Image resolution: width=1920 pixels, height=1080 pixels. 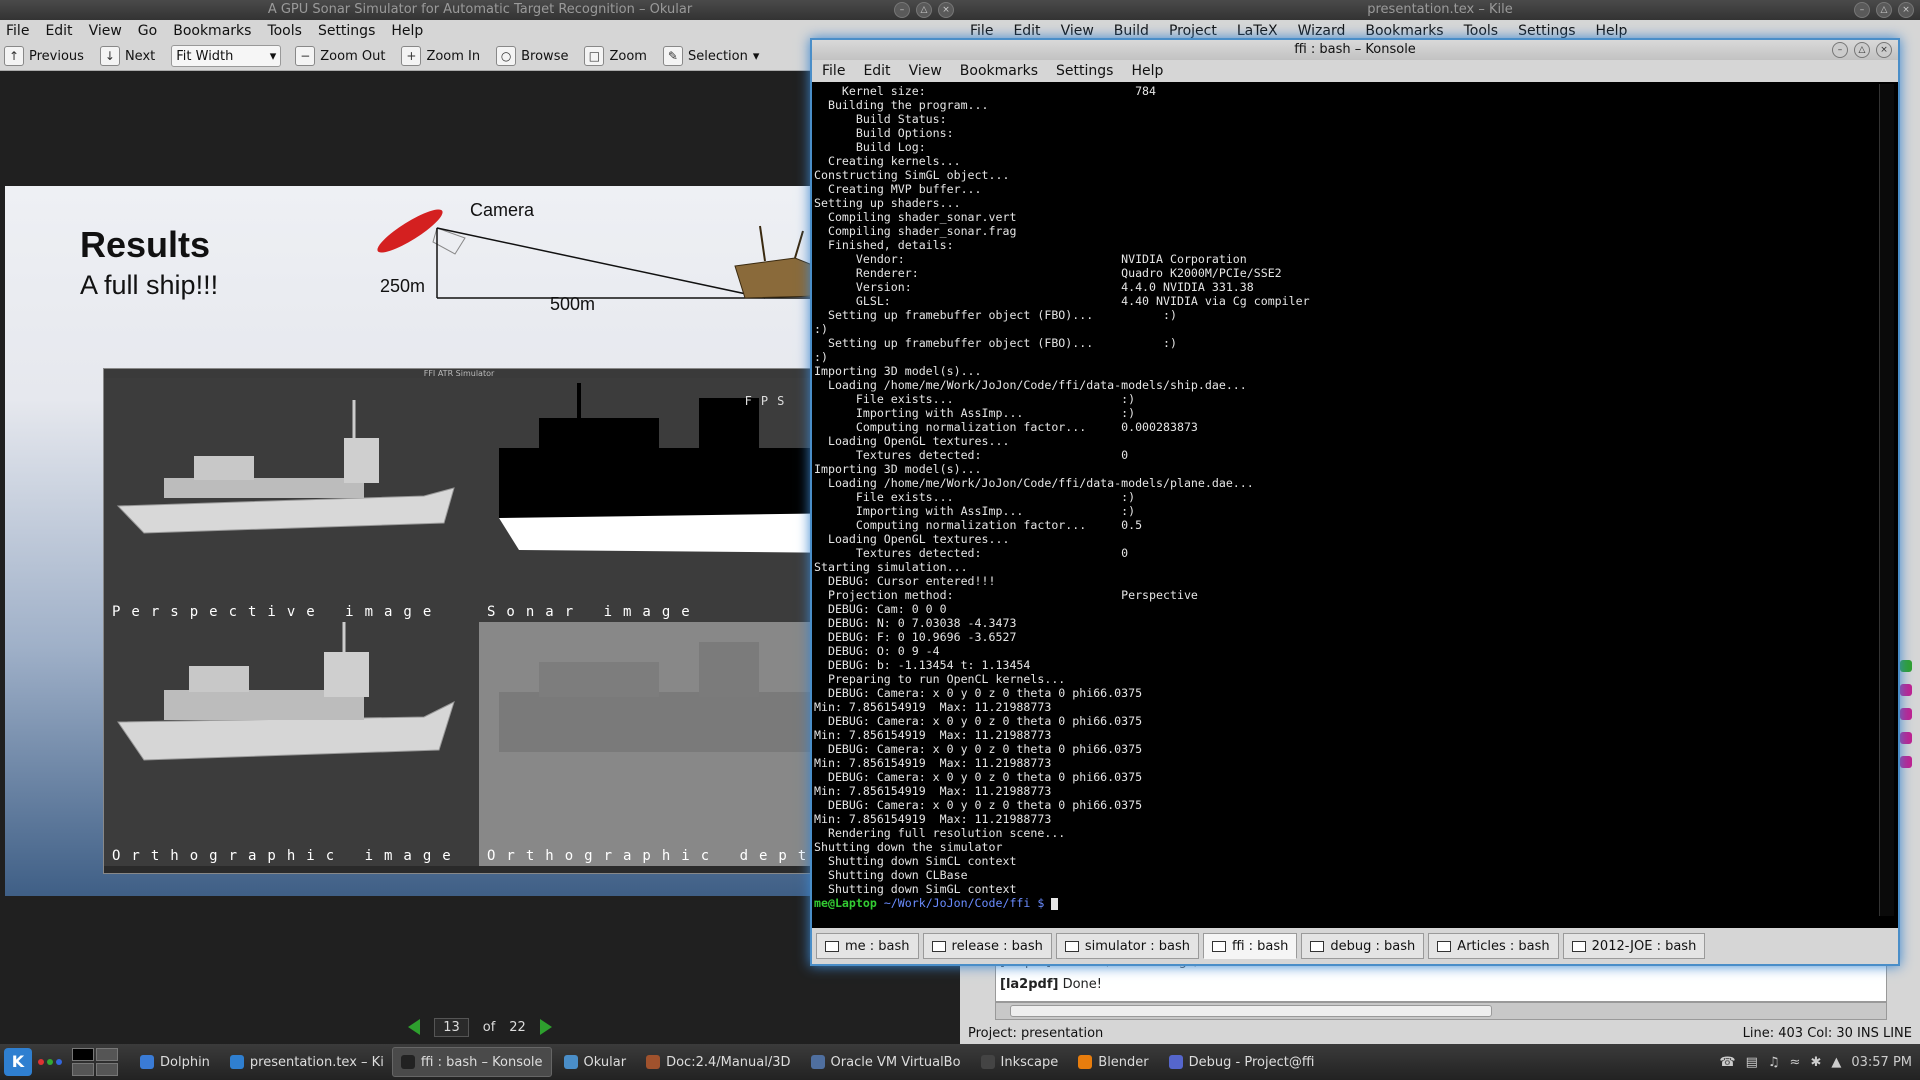 I want to click on prompt-user: me@Laptop, so click(x=845, y=903).